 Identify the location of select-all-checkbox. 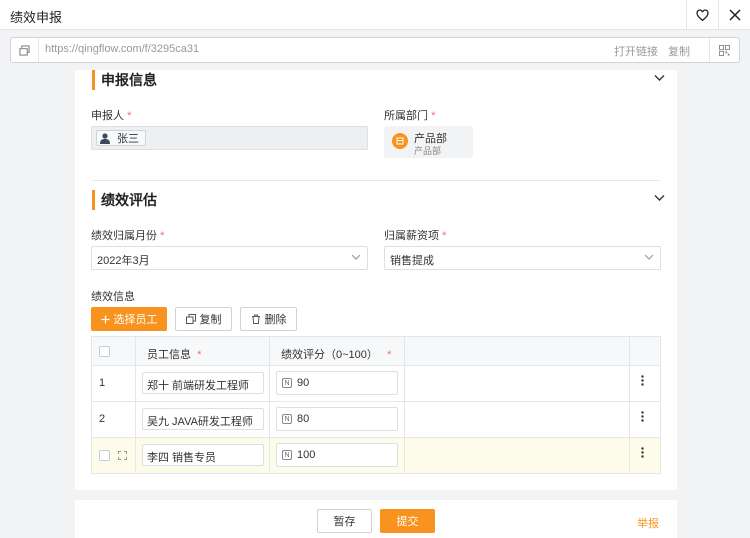
(104, 351).